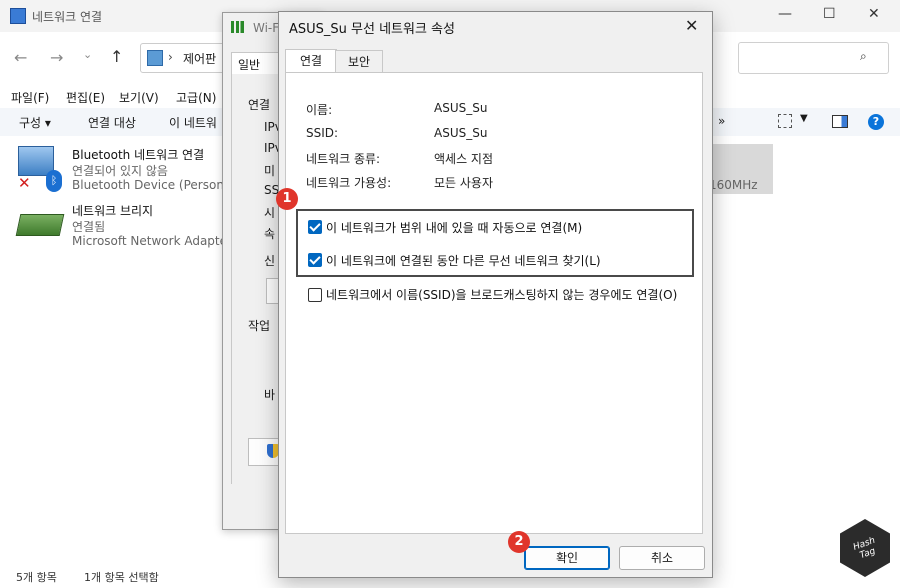  Describe the element at coordinates (359, 62) in the screenshot. I see `tab-security: 보안` at that location.